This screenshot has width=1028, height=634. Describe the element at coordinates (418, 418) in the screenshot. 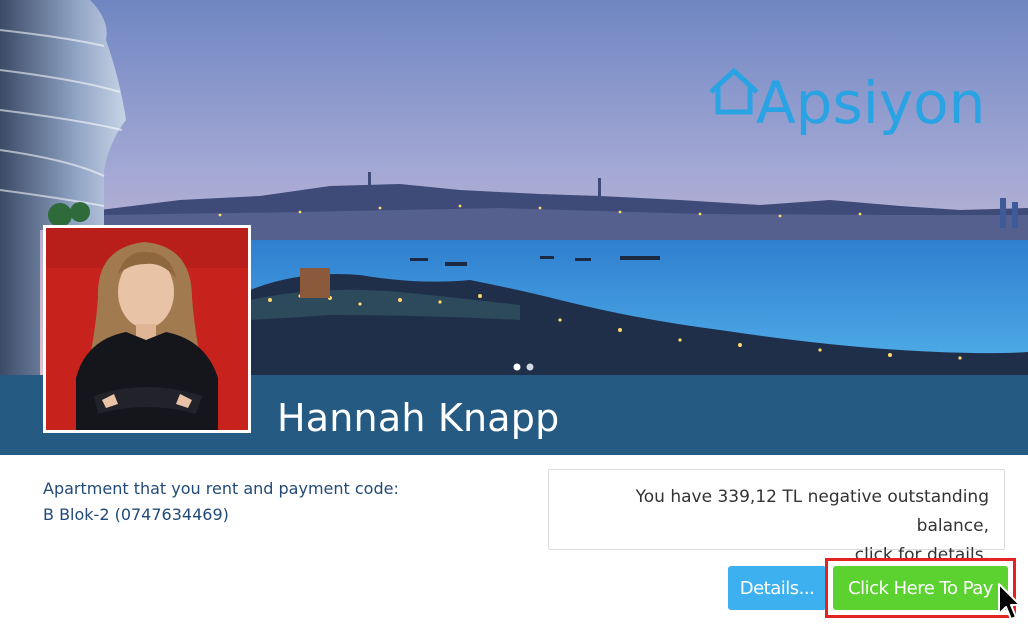

I see `user-name: Hannah Knapp` at that location.